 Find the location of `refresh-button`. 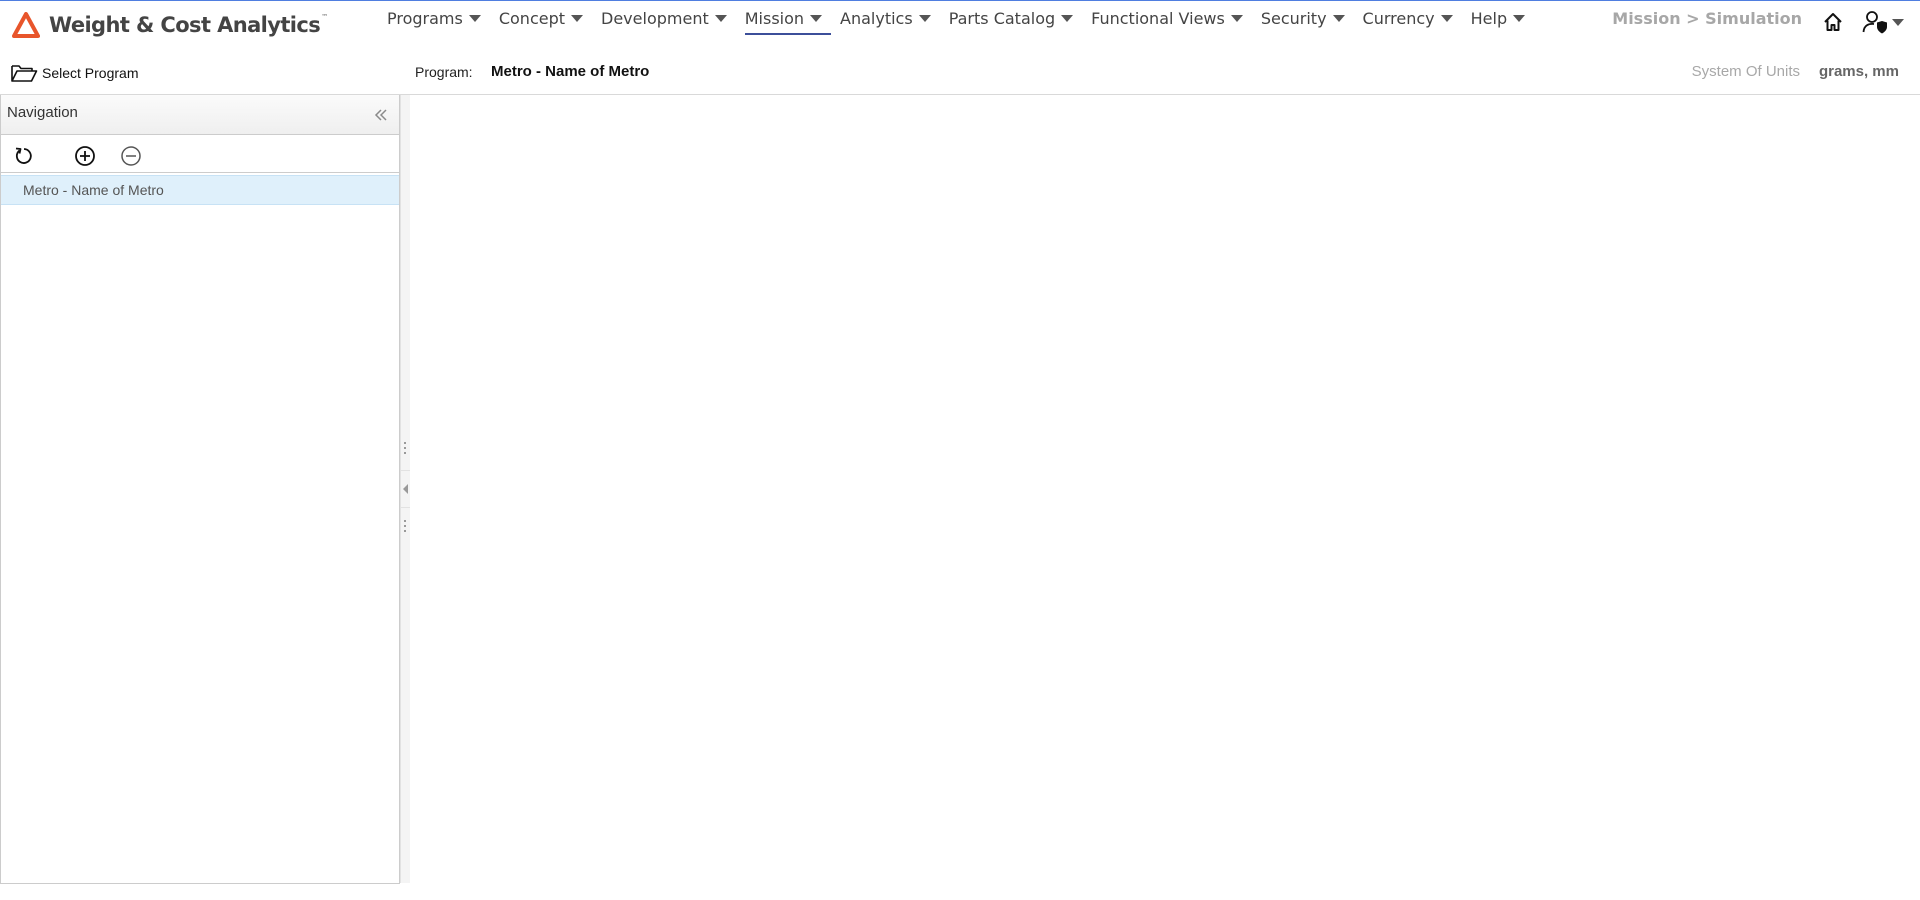

refresh-button is located at coordinates (24, 156).